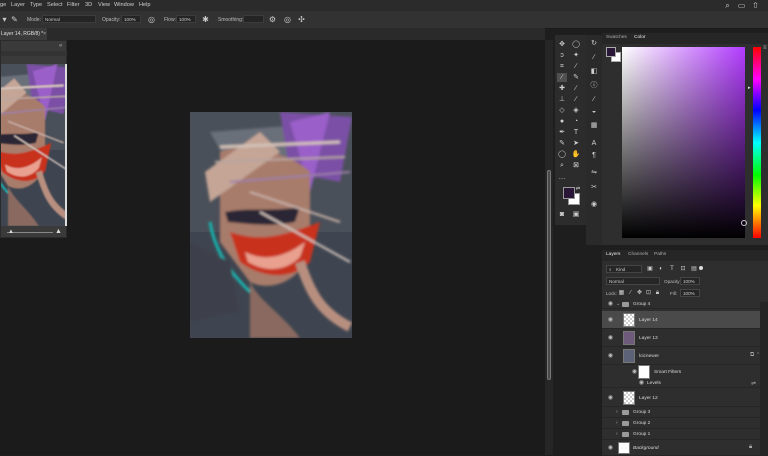  What do you see at coordinates (562, 66) in the screenshot?
I see `crop-tool-icon: ⌗` at bounding box center [562, 66].